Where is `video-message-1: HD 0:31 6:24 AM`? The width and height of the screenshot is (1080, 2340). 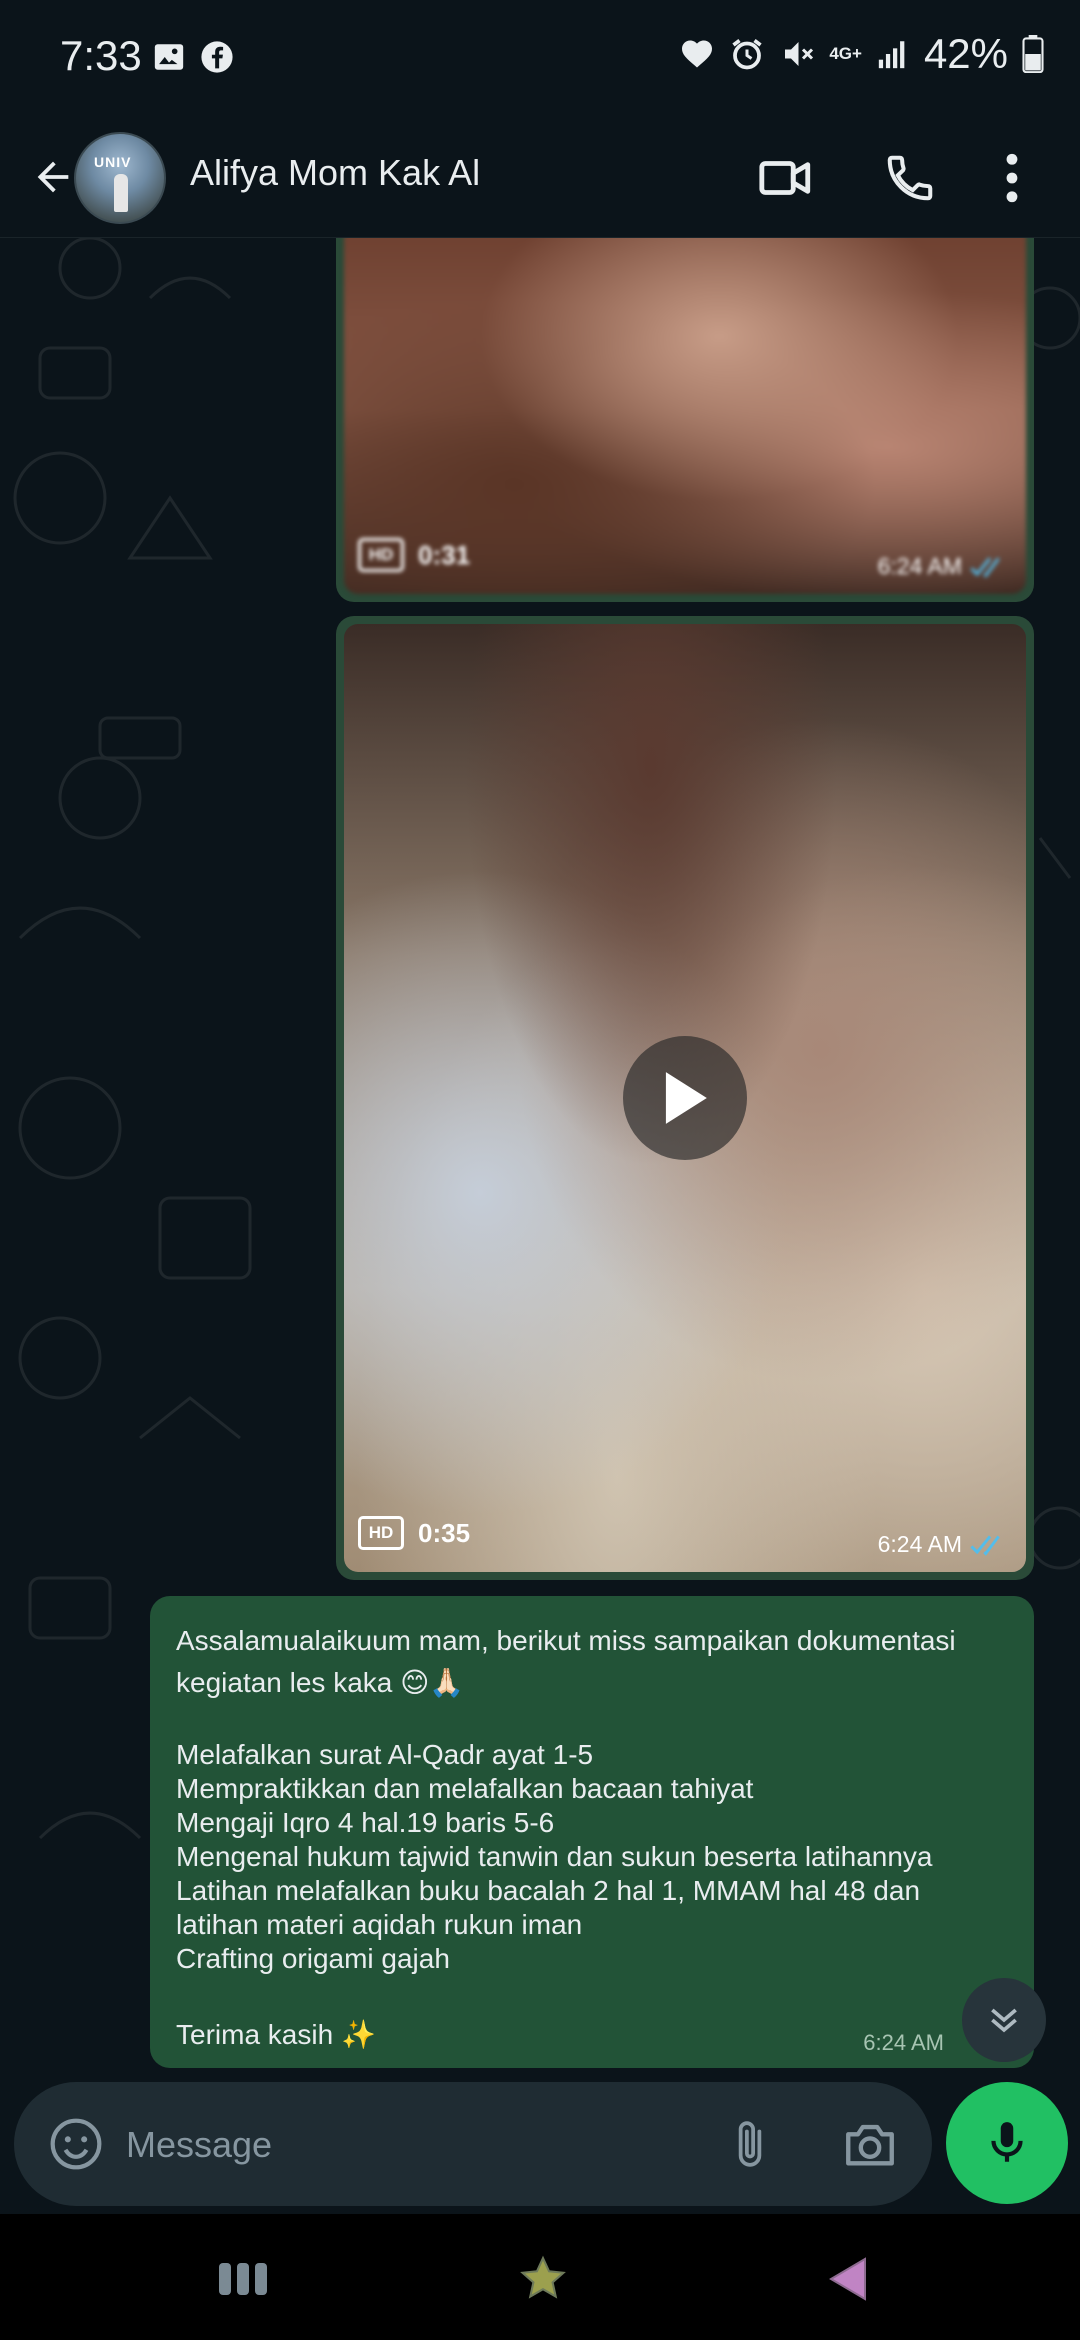 video-message-1: HD 0:31 6:24 AM is located at coordinates (685, 420).